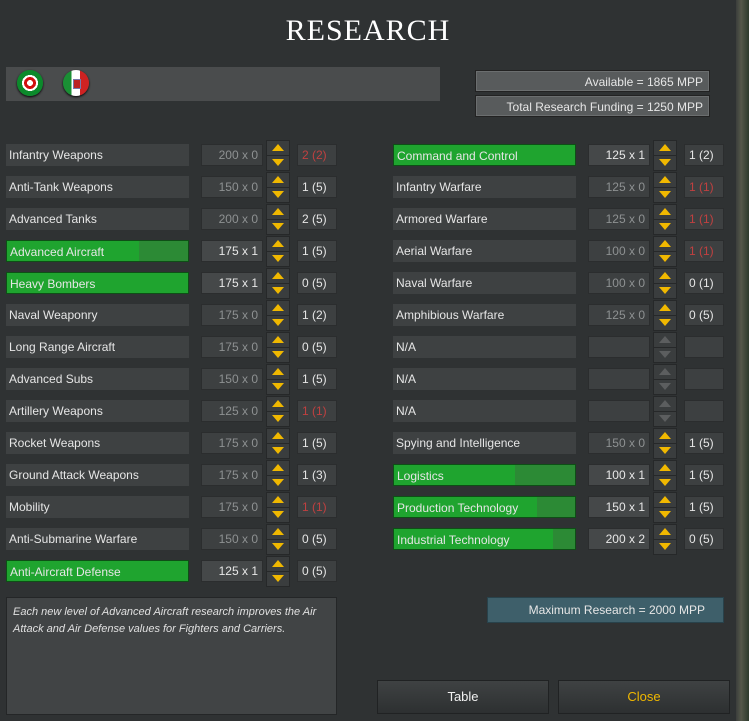 This screenshot has width=749, height=721. What do you see at coordinates (97, 187) in the screenshot?
I see `research-label: Anti-Tank Weapons` at bounding box center [97, 187].